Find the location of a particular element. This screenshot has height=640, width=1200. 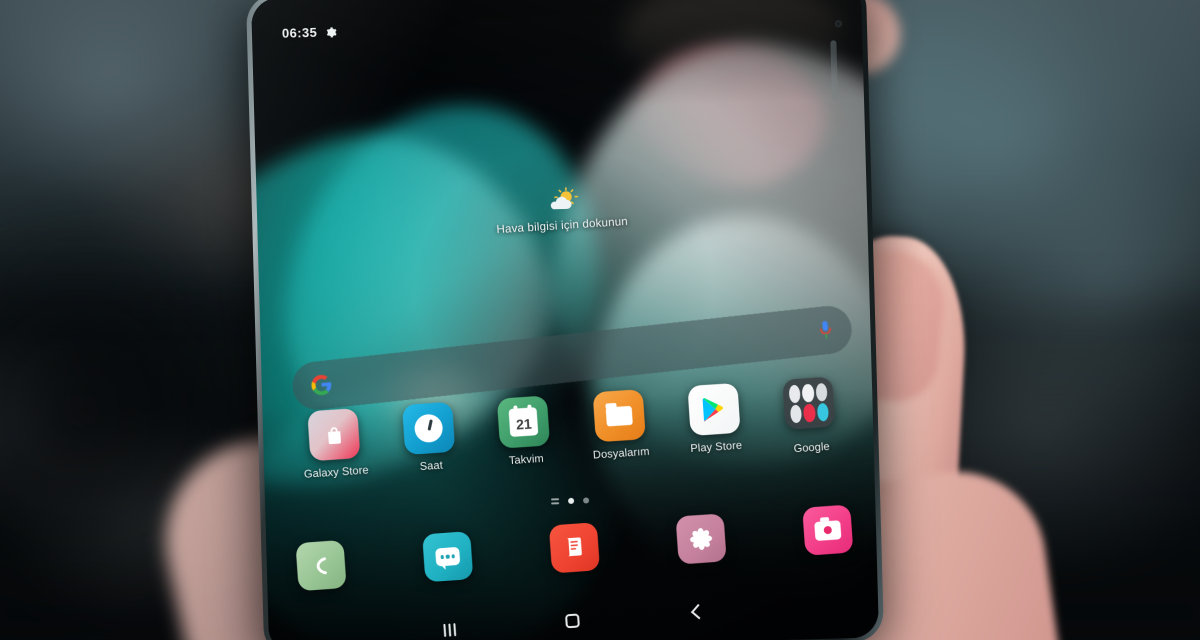

status-bar: 06:35 is located at coordinates (310, 32).